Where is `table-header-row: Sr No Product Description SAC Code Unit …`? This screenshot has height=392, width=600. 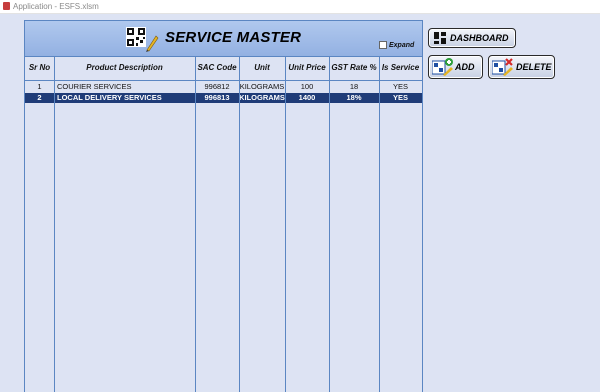 table-header-row: Sr No Product Description SAC Code Unit … is located at coordinates (223, 68).